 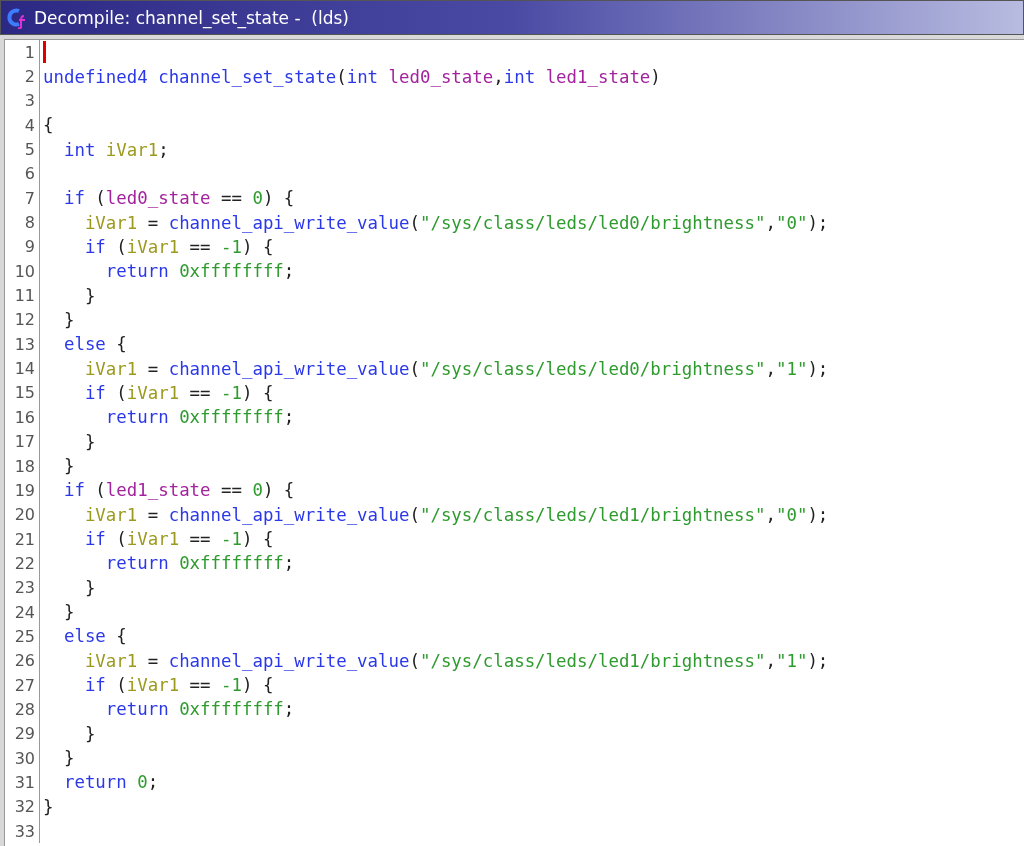 What do you see at coordinates (456, 222) in the screenshot?
I see `code-line: iVar1 = channel_api_write_value("/sys/class/leds/led0/brightness","0");` at bounding box center [456, 222].